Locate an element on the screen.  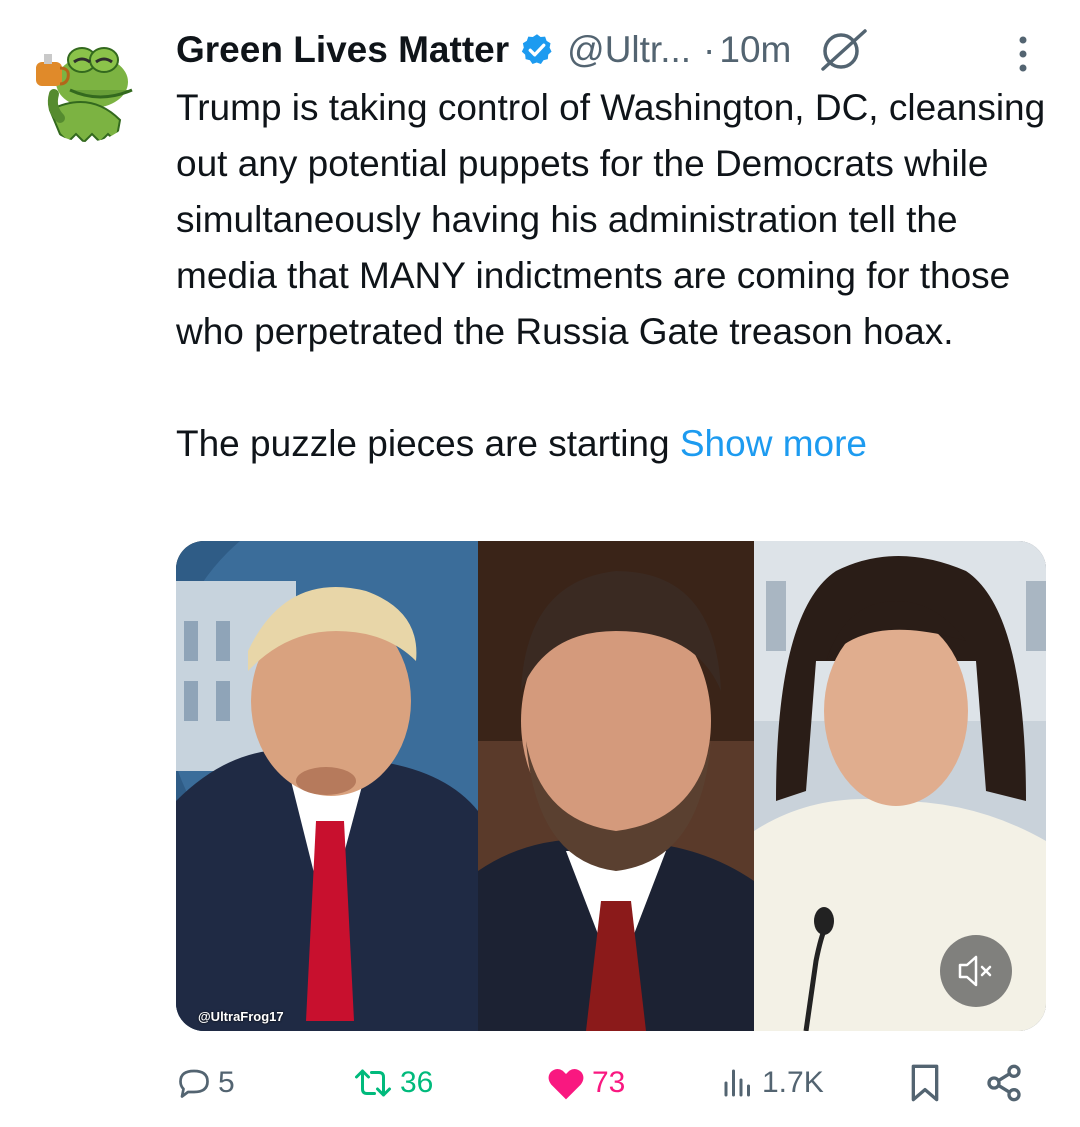
bookmark-button is located at coordinates (925, 1083).